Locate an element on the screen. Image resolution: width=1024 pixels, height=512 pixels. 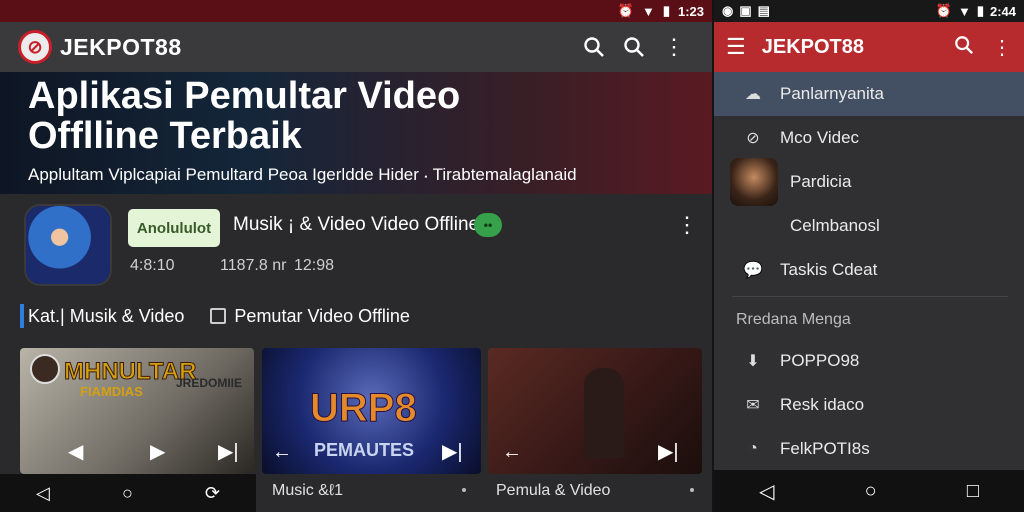
recents-icon: ⟳ is located at coordinates (212, 493).